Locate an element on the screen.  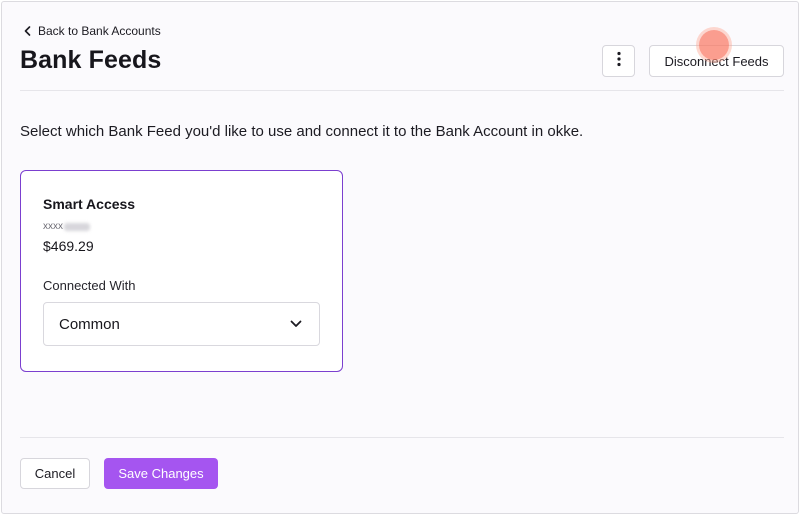
more-options-button is located at coordinates (618, 61).